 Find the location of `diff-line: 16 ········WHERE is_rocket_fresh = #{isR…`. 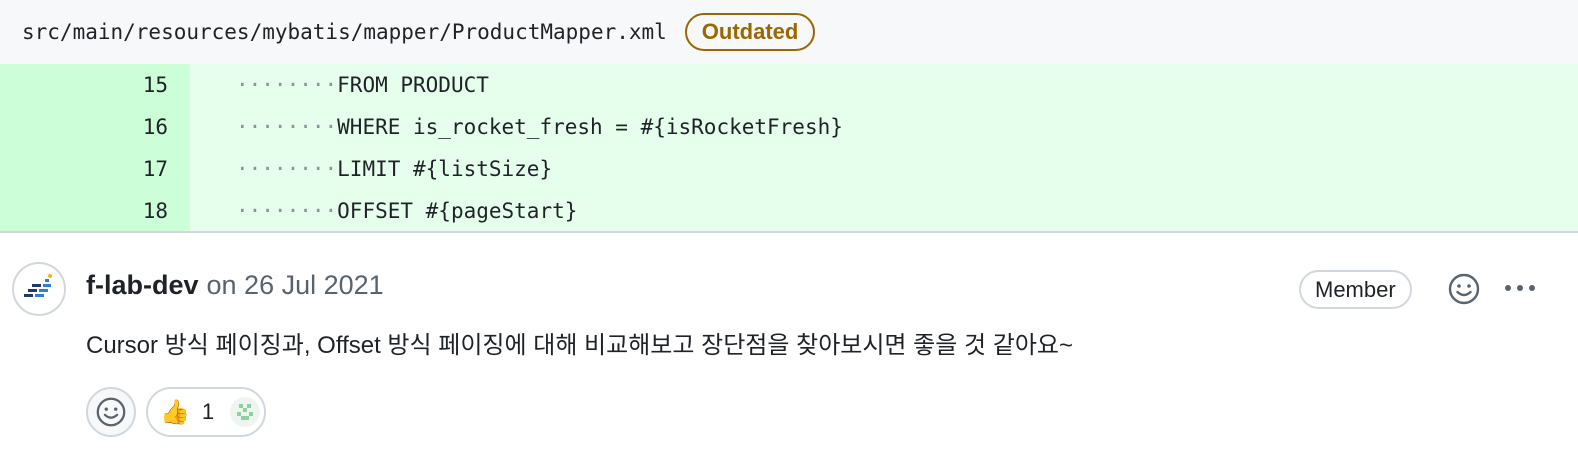

diff-line: 16 ········WHERE is_rocket_fresh = #{isR… is located at coordinates (789, 127).